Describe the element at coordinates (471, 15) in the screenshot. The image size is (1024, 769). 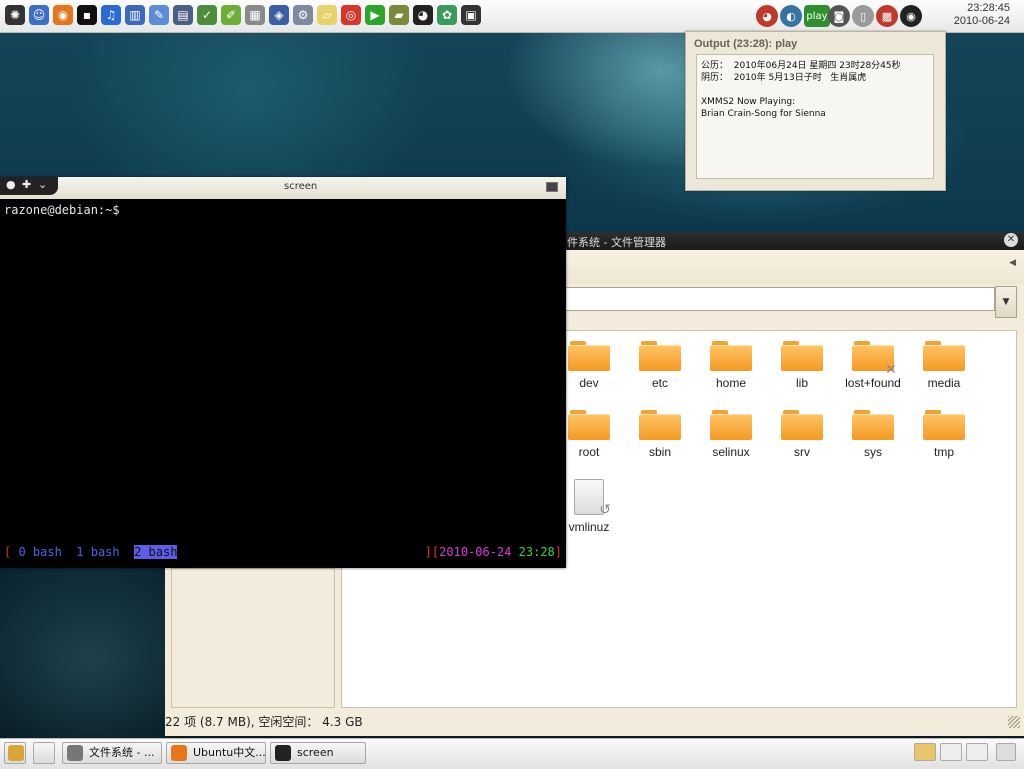
I see `remote-icon: ▣` at that location.